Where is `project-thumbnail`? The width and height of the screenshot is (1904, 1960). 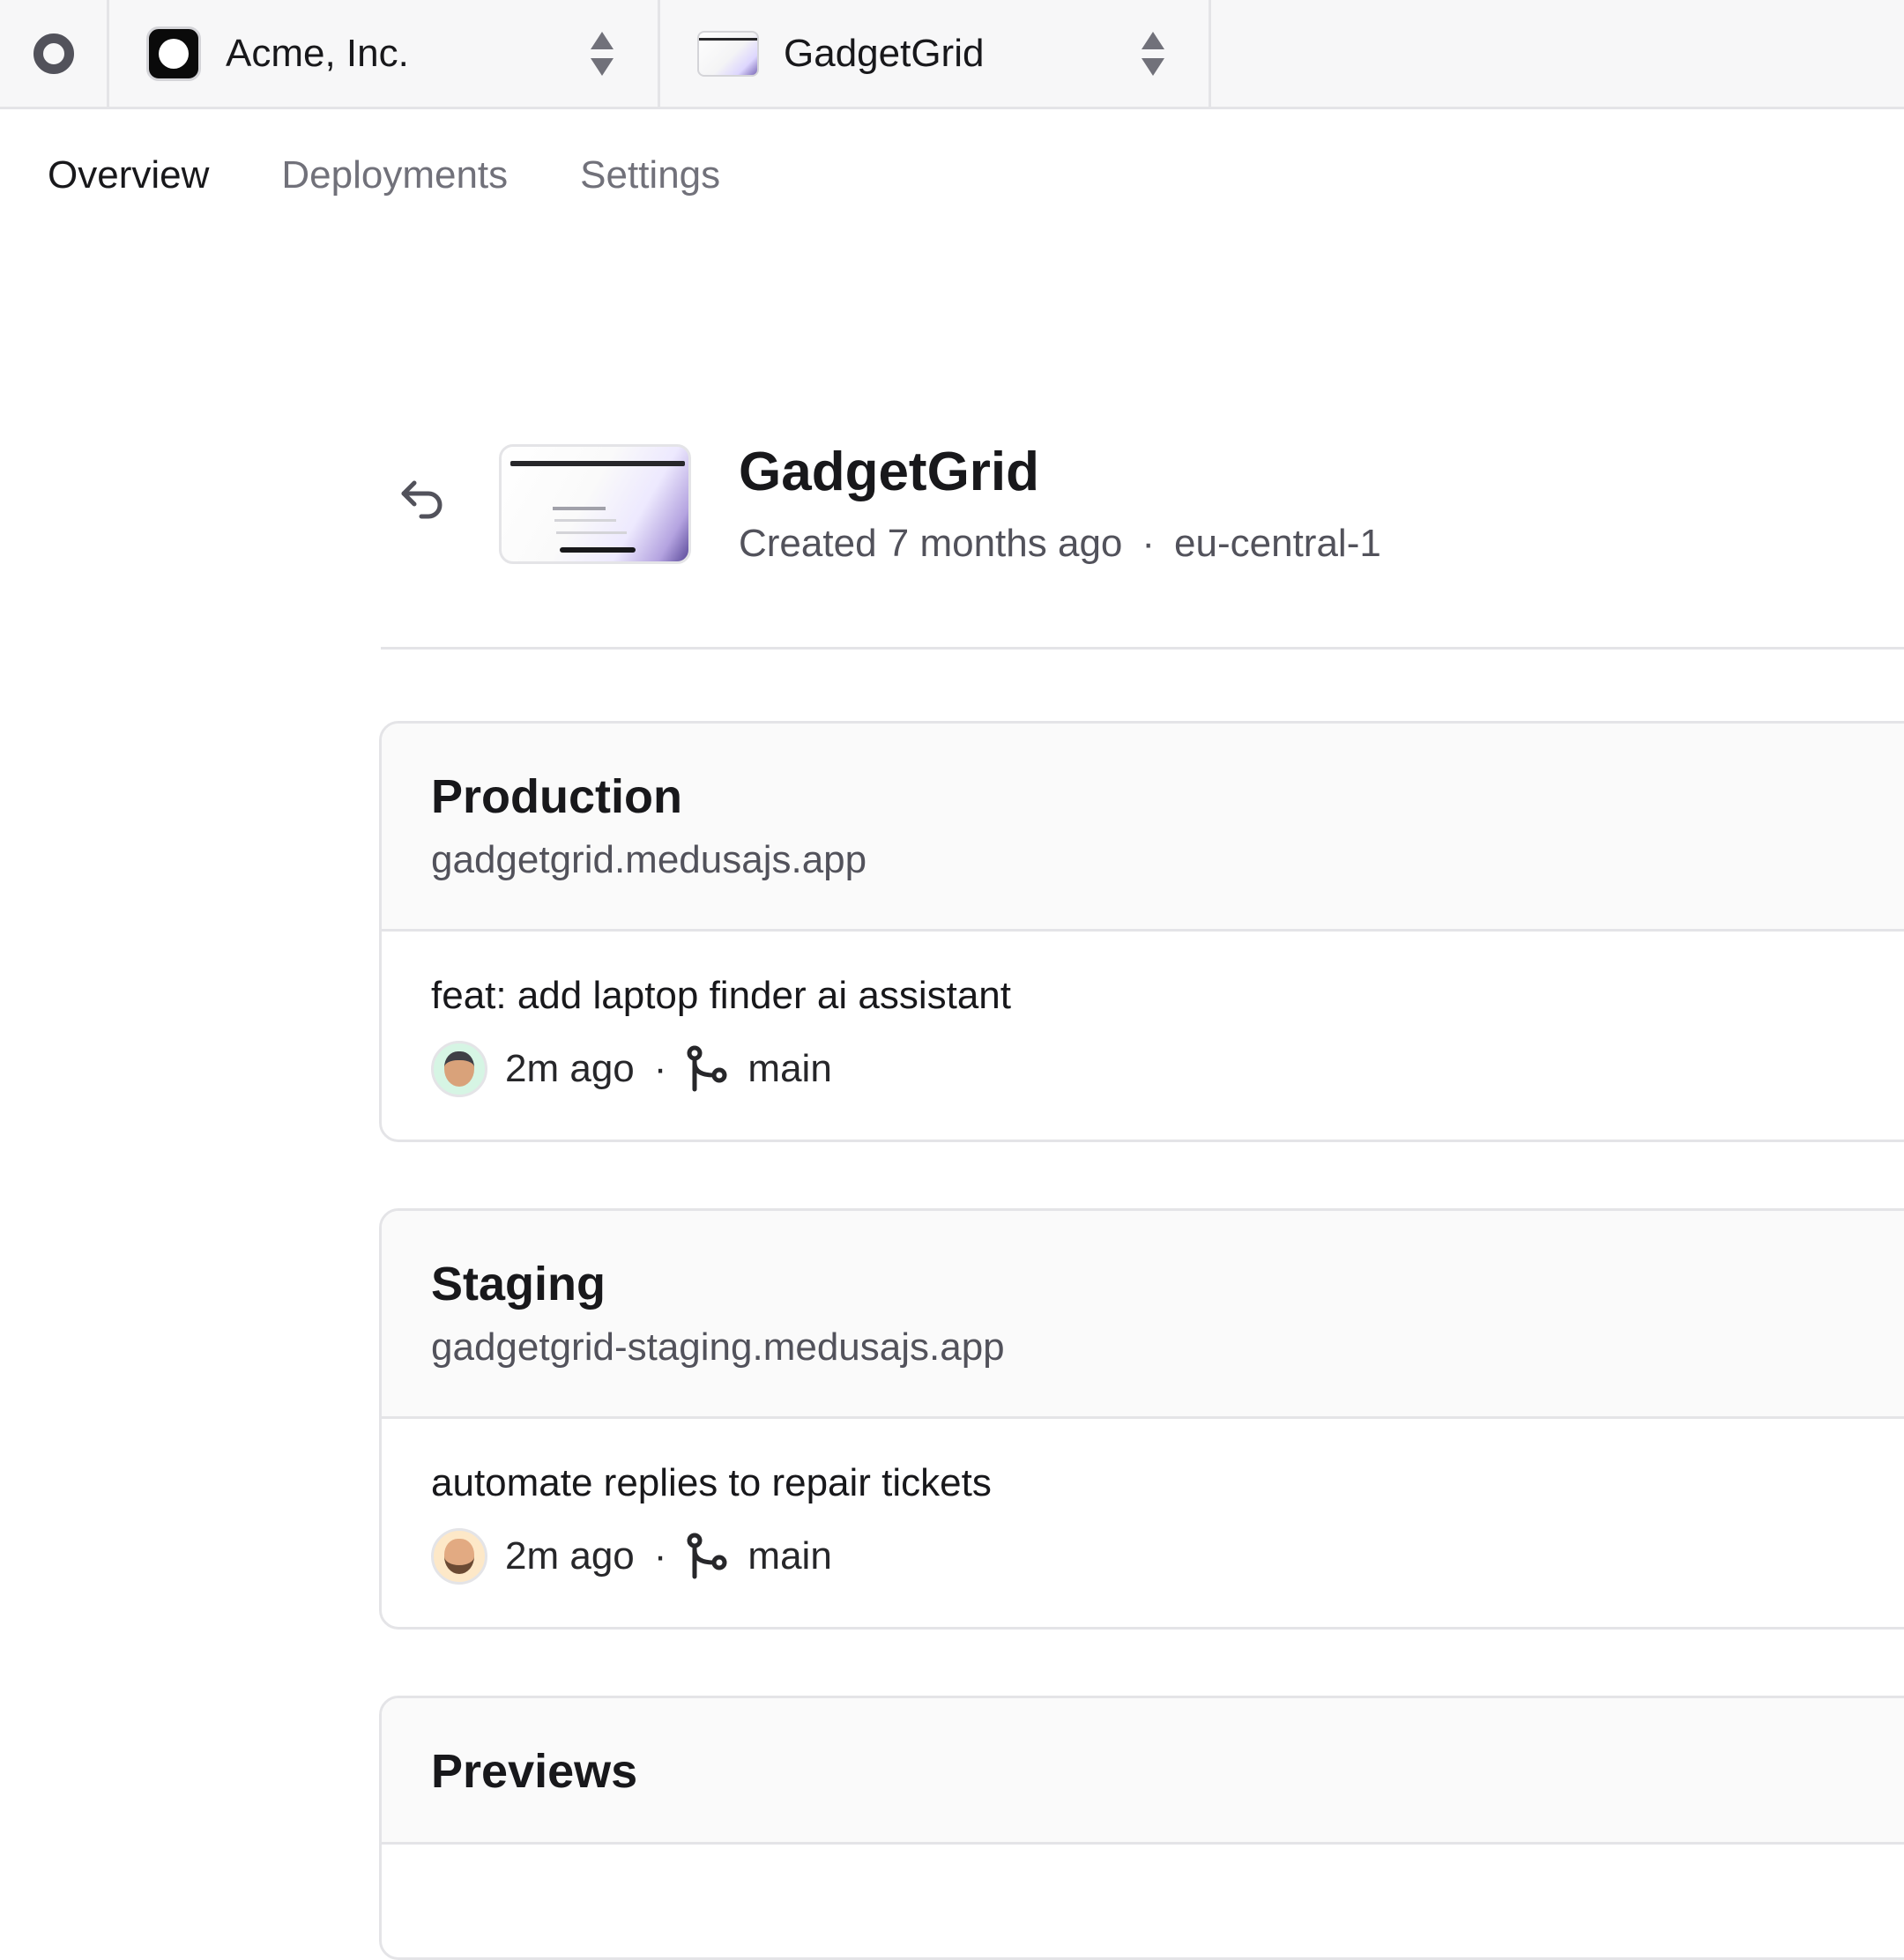
project-thumbnail is located at coordinates (595, 504).